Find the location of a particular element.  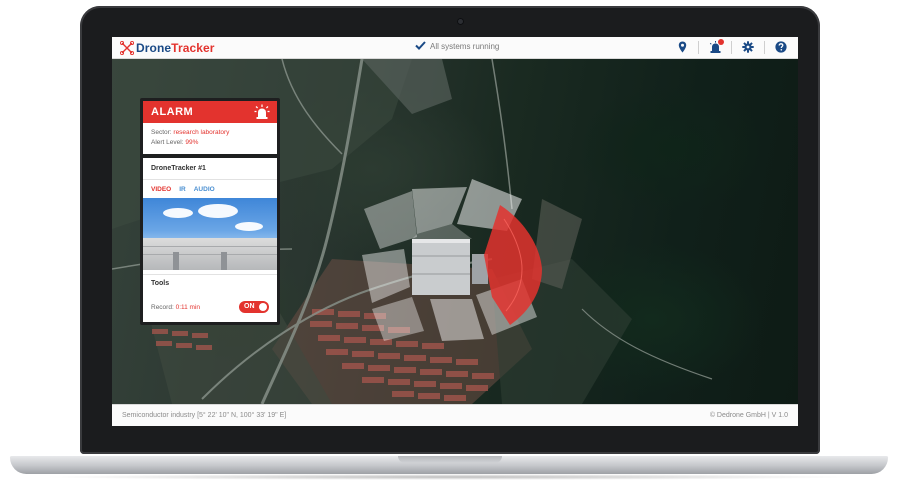

record-time: 0:11 min is located at coordinates (188, 307).